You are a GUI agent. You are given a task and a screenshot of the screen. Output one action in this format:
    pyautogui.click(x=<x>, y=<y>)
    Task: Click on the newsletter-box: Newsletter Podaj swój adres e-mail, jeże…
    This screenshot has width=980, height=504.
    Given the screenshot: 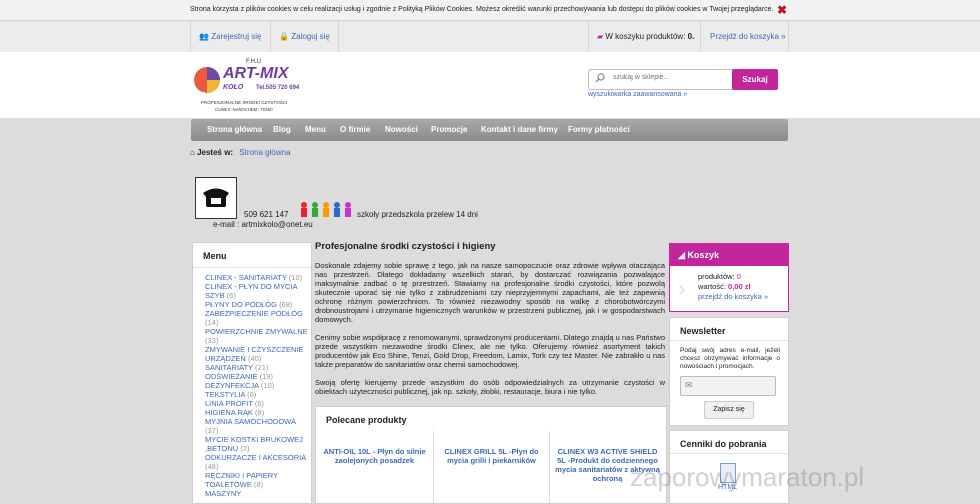 What is the action you would take?
    pyautogui.click(x=729, y=371)
    